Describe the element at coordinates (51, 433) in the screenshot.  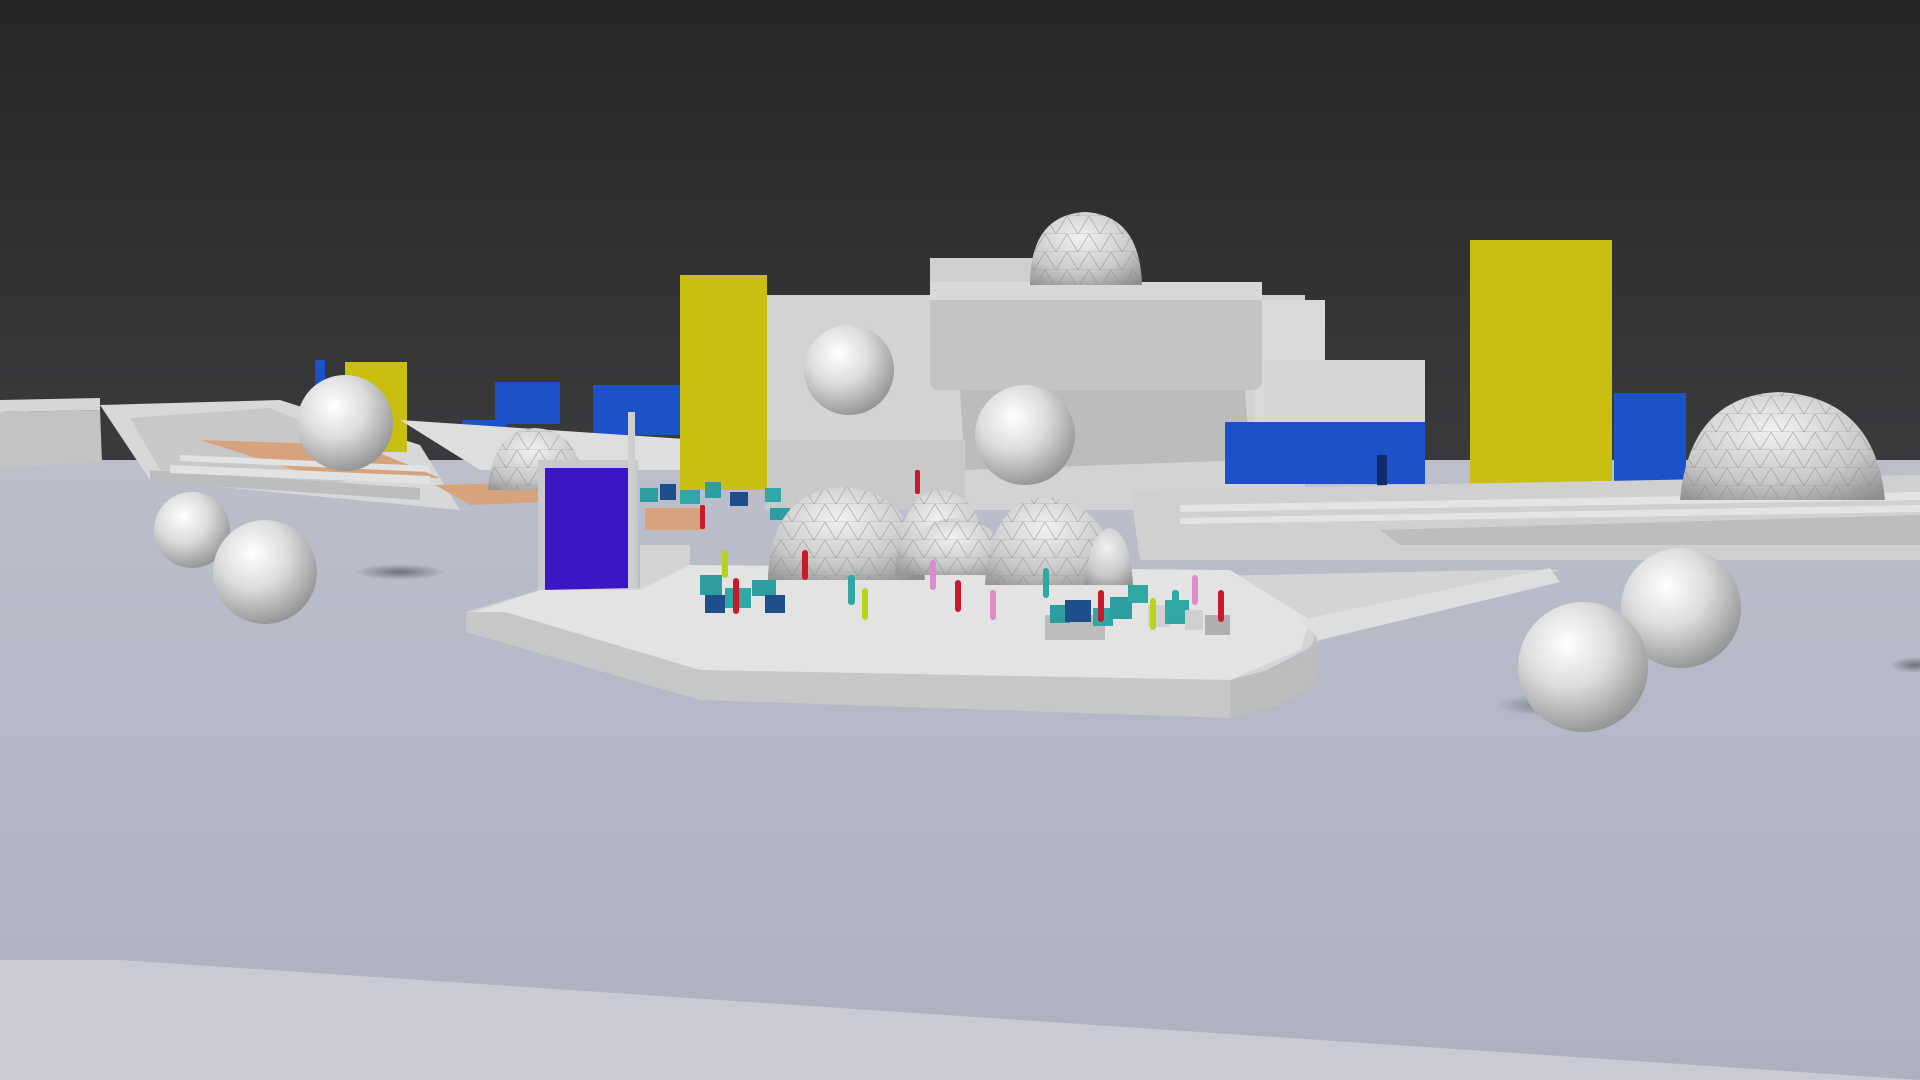
I see `left-bridge` at that location.